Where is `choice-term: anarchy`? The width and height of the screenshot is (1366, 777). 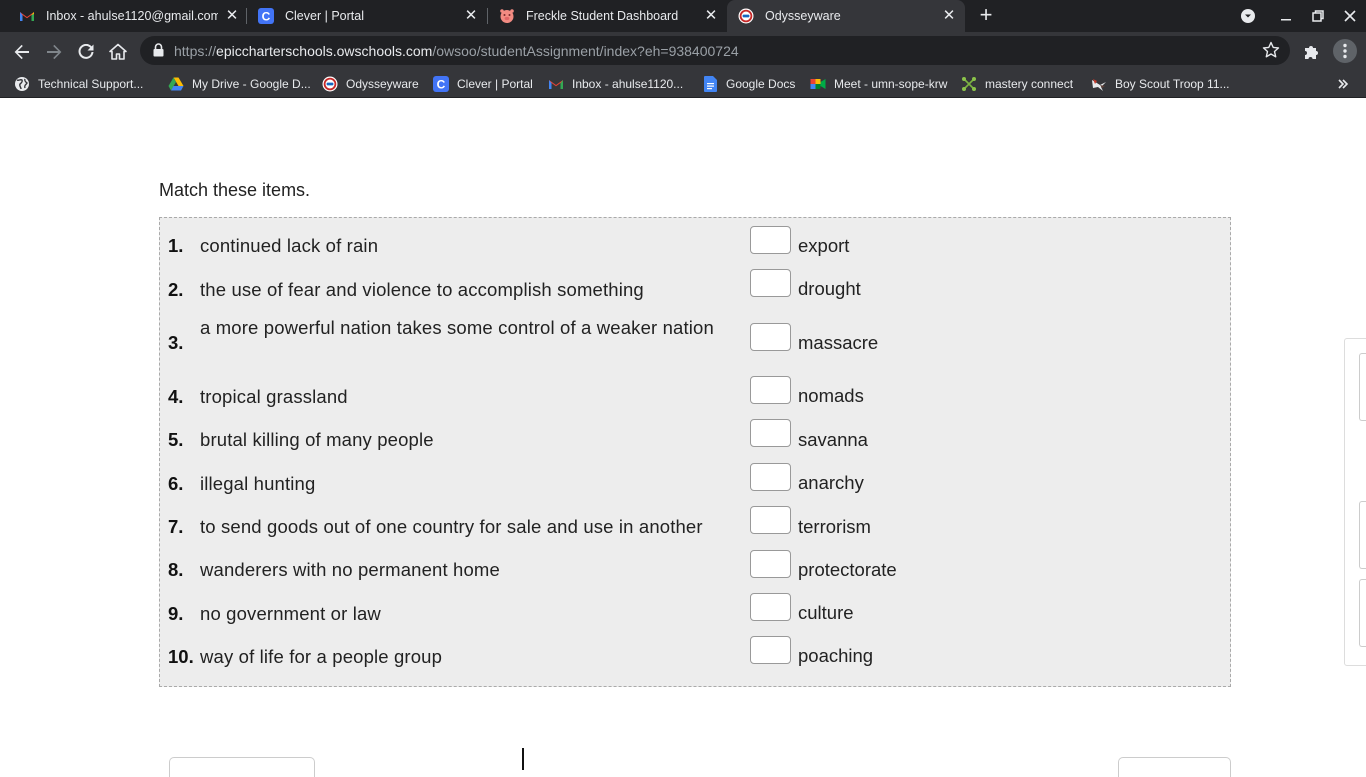 choice-term: anarchy is located at coordinates (831, 482).